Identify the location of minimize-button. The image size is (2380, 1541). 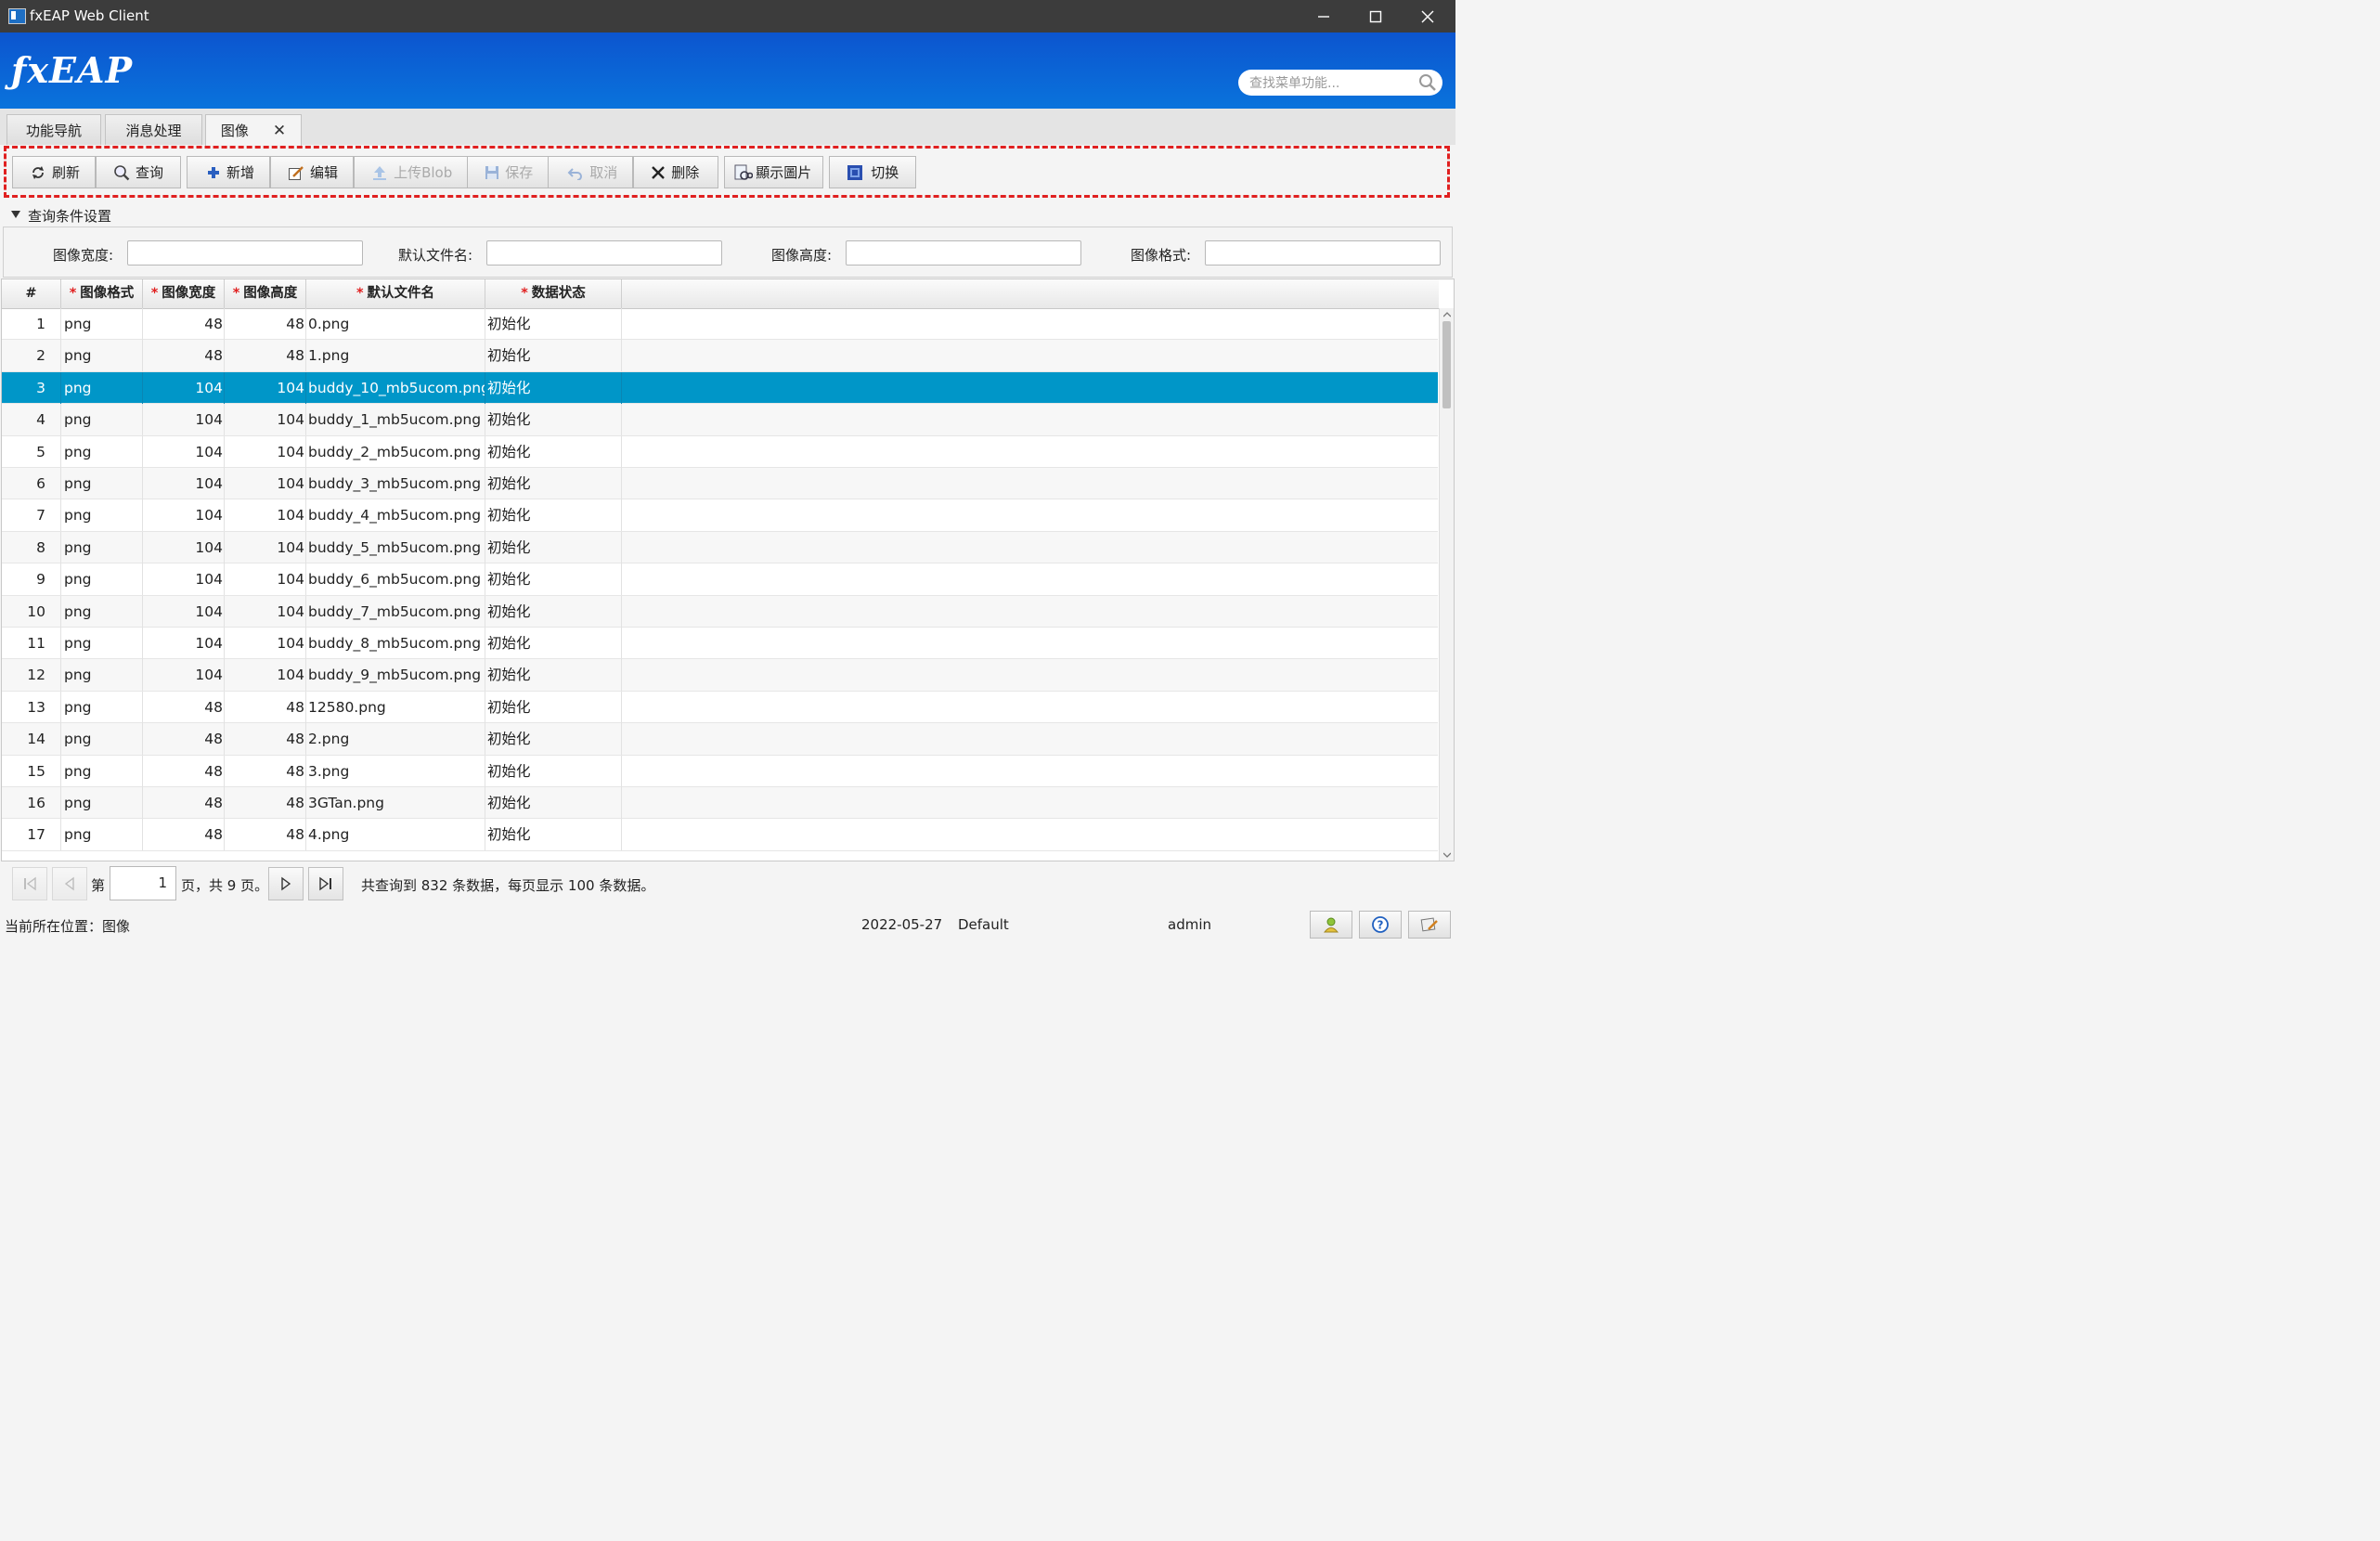
(1324, 16).